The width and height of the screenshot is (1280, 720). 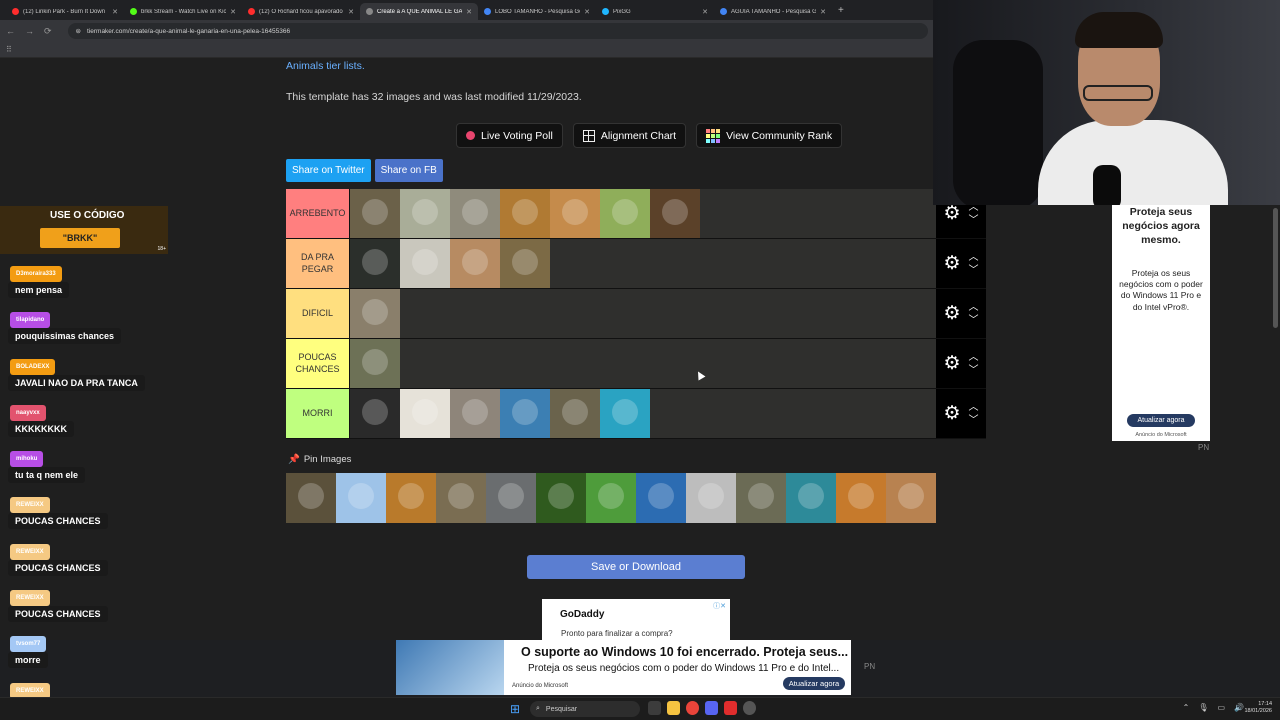 What do you see at coordinates (1186, 707) in the screenshot?
I see `chevron-up-icon: ⌃` at bounding box center [1186, 707].